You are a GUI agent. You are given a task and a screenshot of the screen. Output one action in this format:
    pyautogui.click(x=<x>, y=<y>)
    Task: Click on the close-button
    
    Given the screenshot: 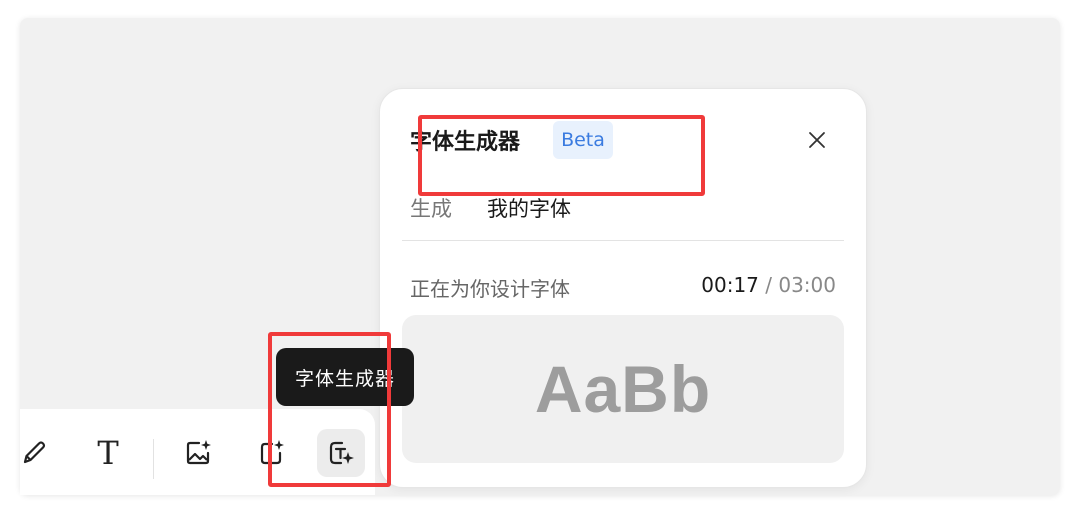 What is the action you would take?
    pyautogui.click(x=817, y=140)
    